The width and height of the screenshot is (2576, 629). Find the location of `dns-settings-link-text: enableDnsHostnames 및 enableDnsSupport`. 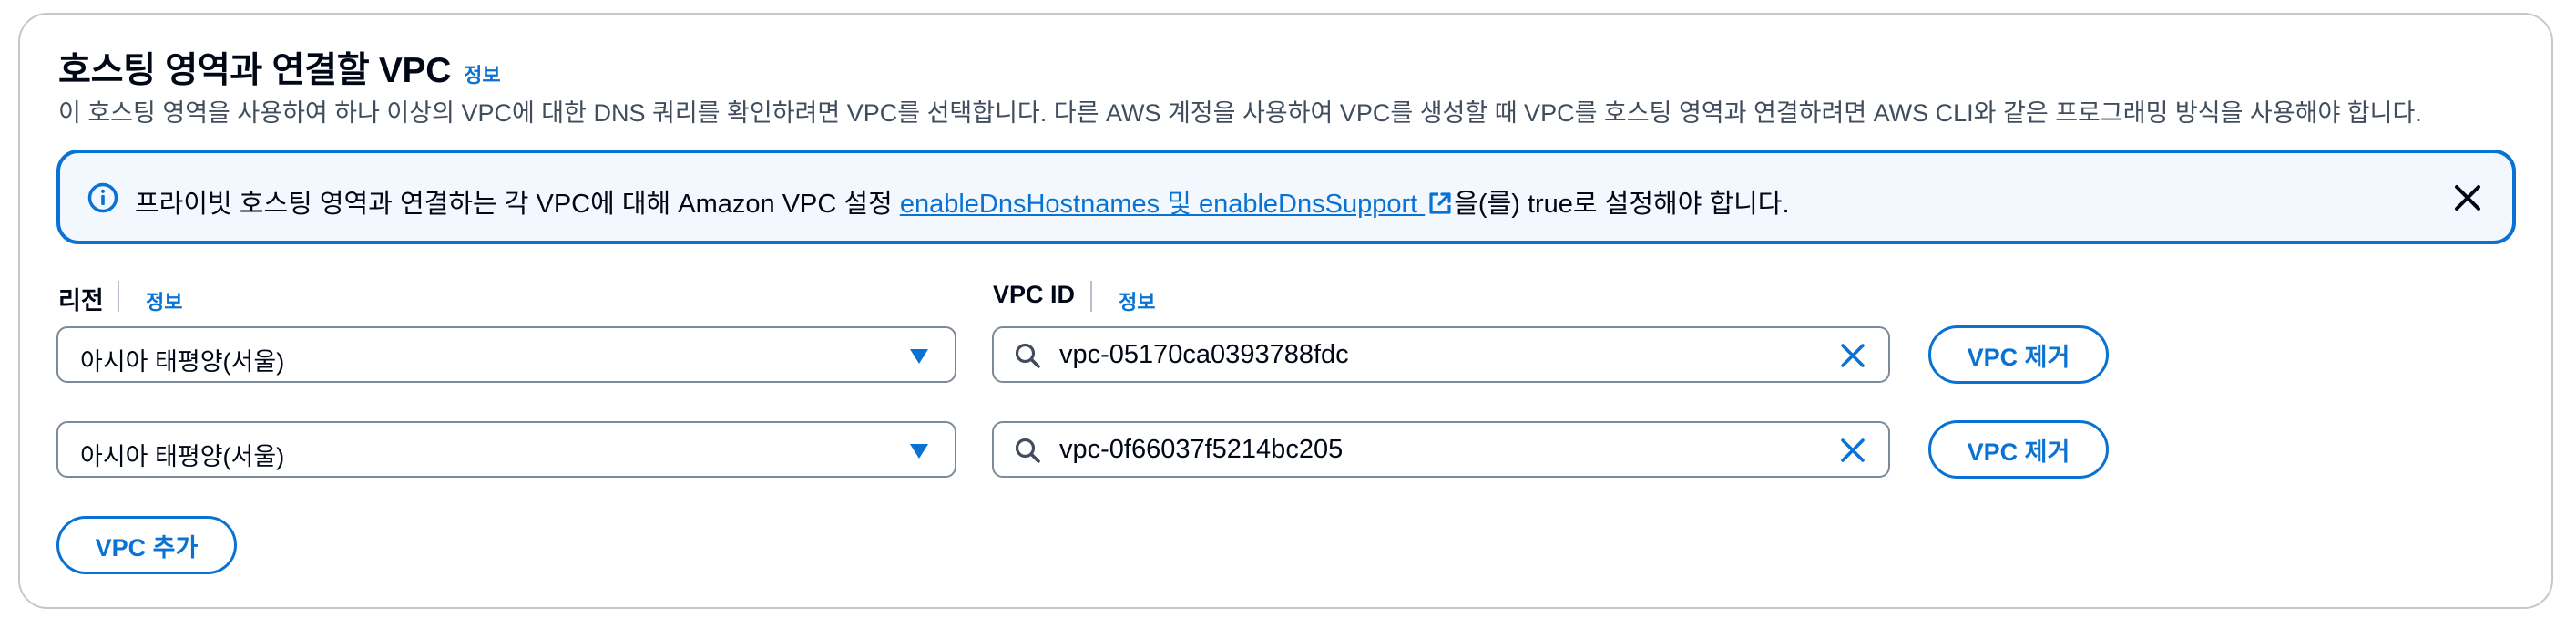

dns-settings-link-text: enableDnsHostnames 및 enableDnsSupport is located at coordinates (1162, 205).